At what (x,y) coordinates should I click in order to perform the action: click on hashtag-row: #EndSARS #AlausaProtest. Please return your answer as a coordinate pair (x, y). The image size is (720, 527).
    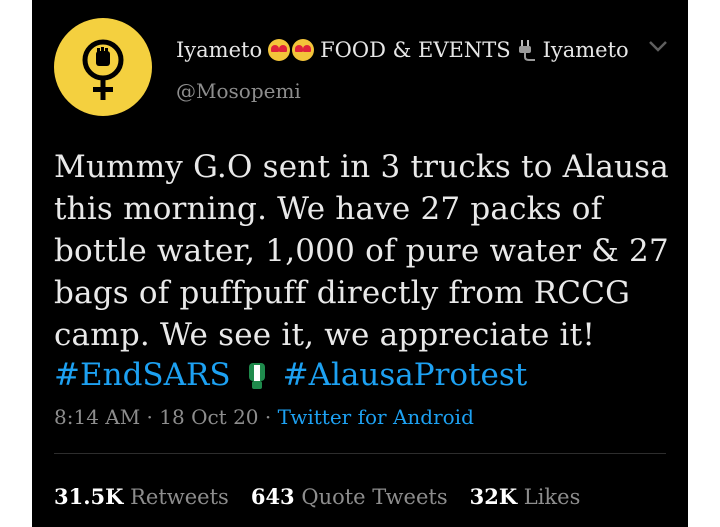
    Looking at the image, I should click on (290, 375).